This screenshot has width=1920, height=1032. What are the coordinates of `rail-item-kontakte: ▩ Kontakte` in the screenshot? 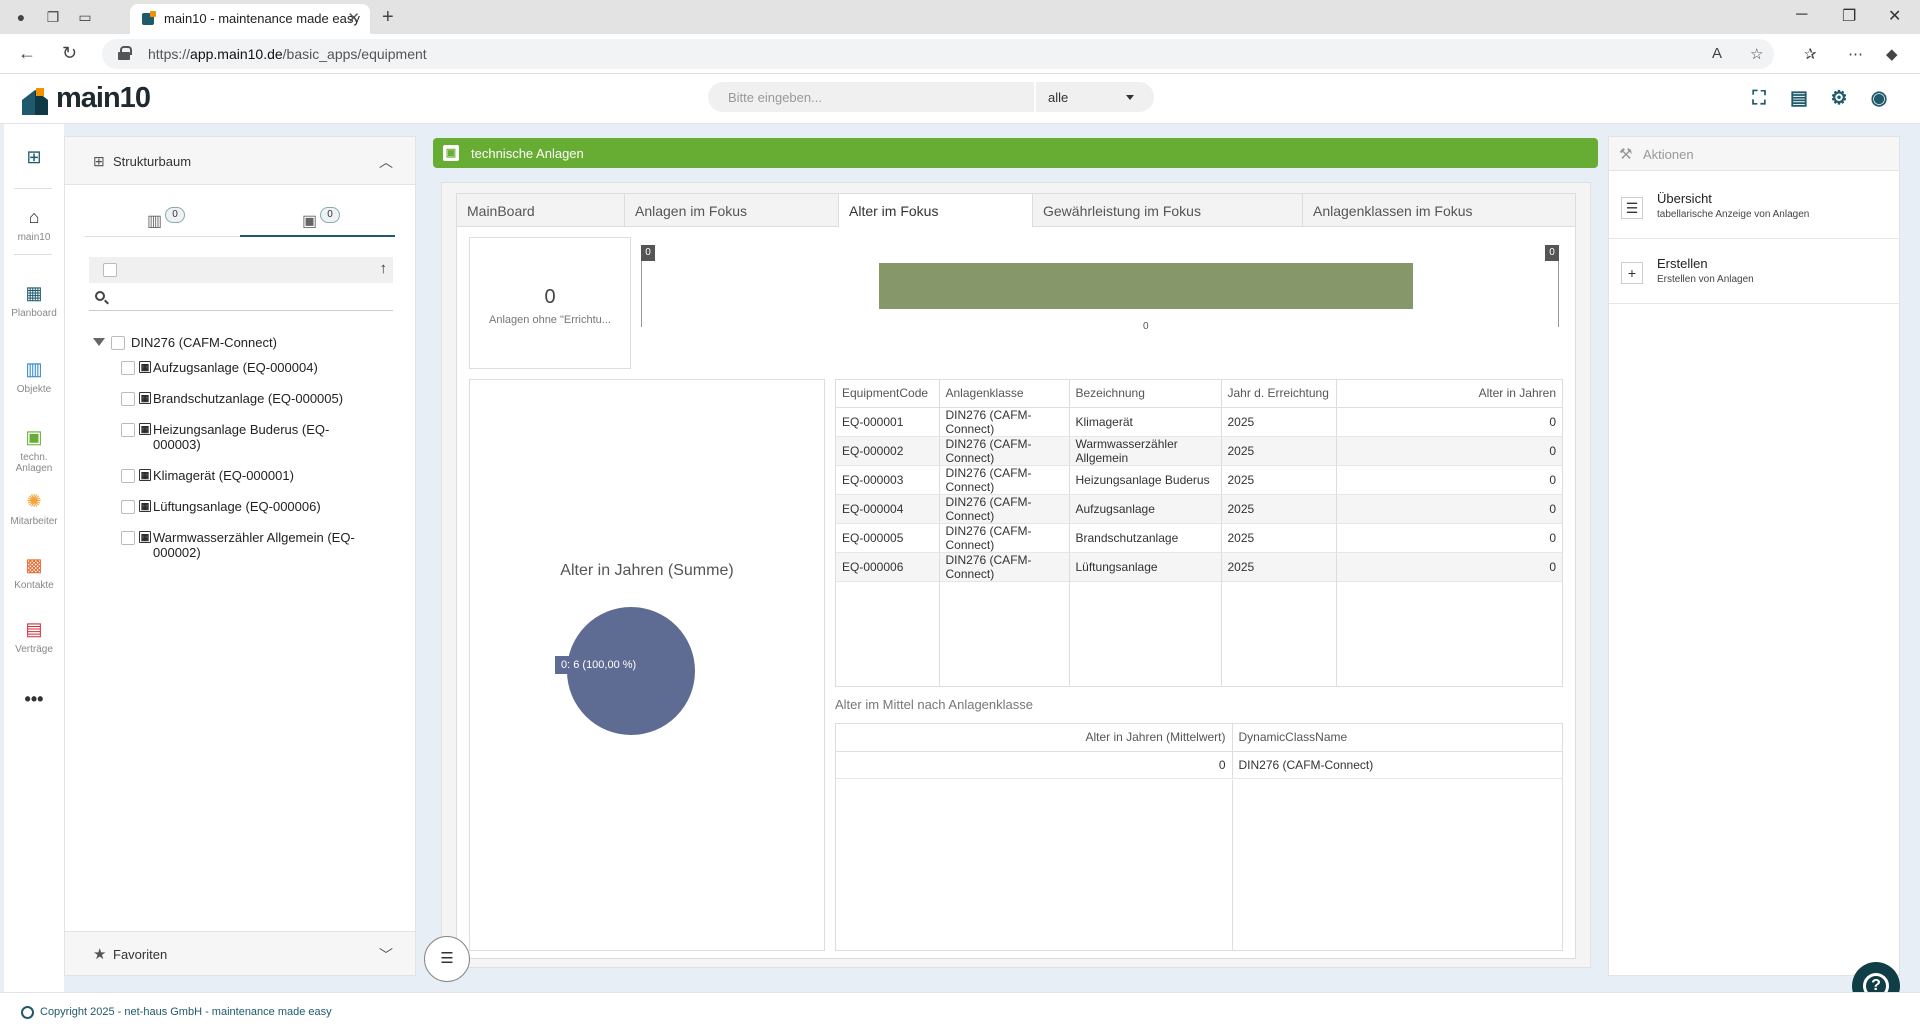 It's located at (34, 572).